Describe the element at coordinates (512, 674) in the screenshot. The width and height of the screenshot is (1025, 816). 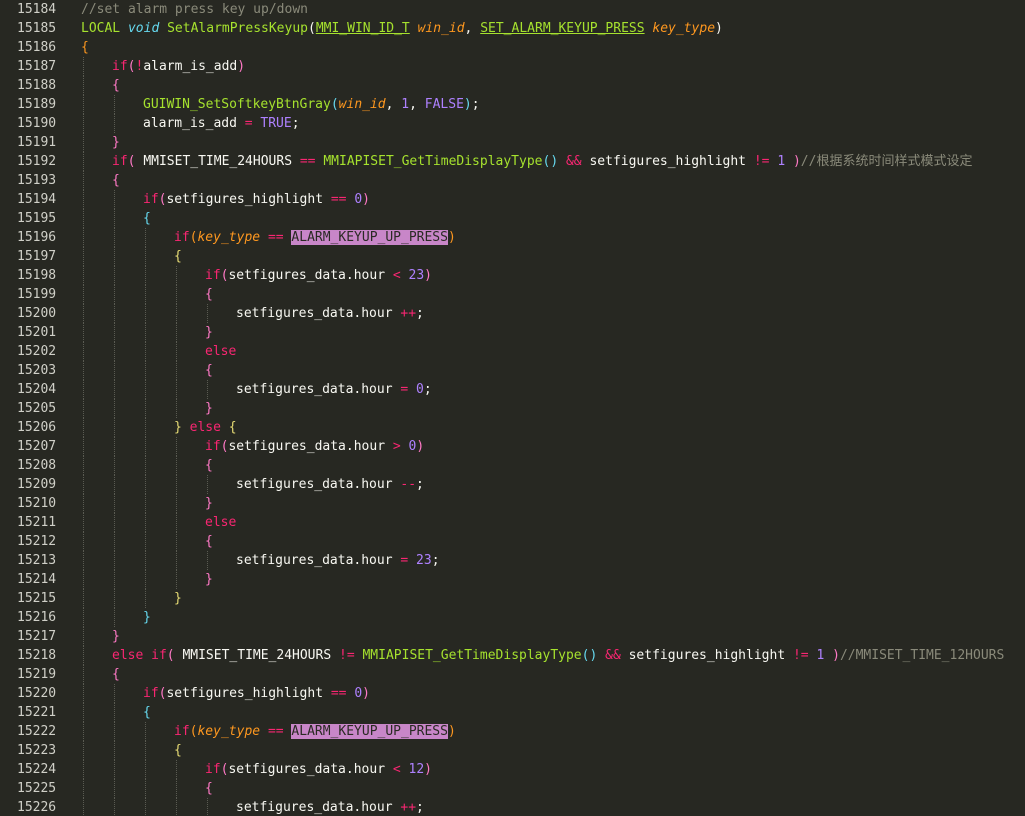
I see `code-line: 15219 {` at that location.